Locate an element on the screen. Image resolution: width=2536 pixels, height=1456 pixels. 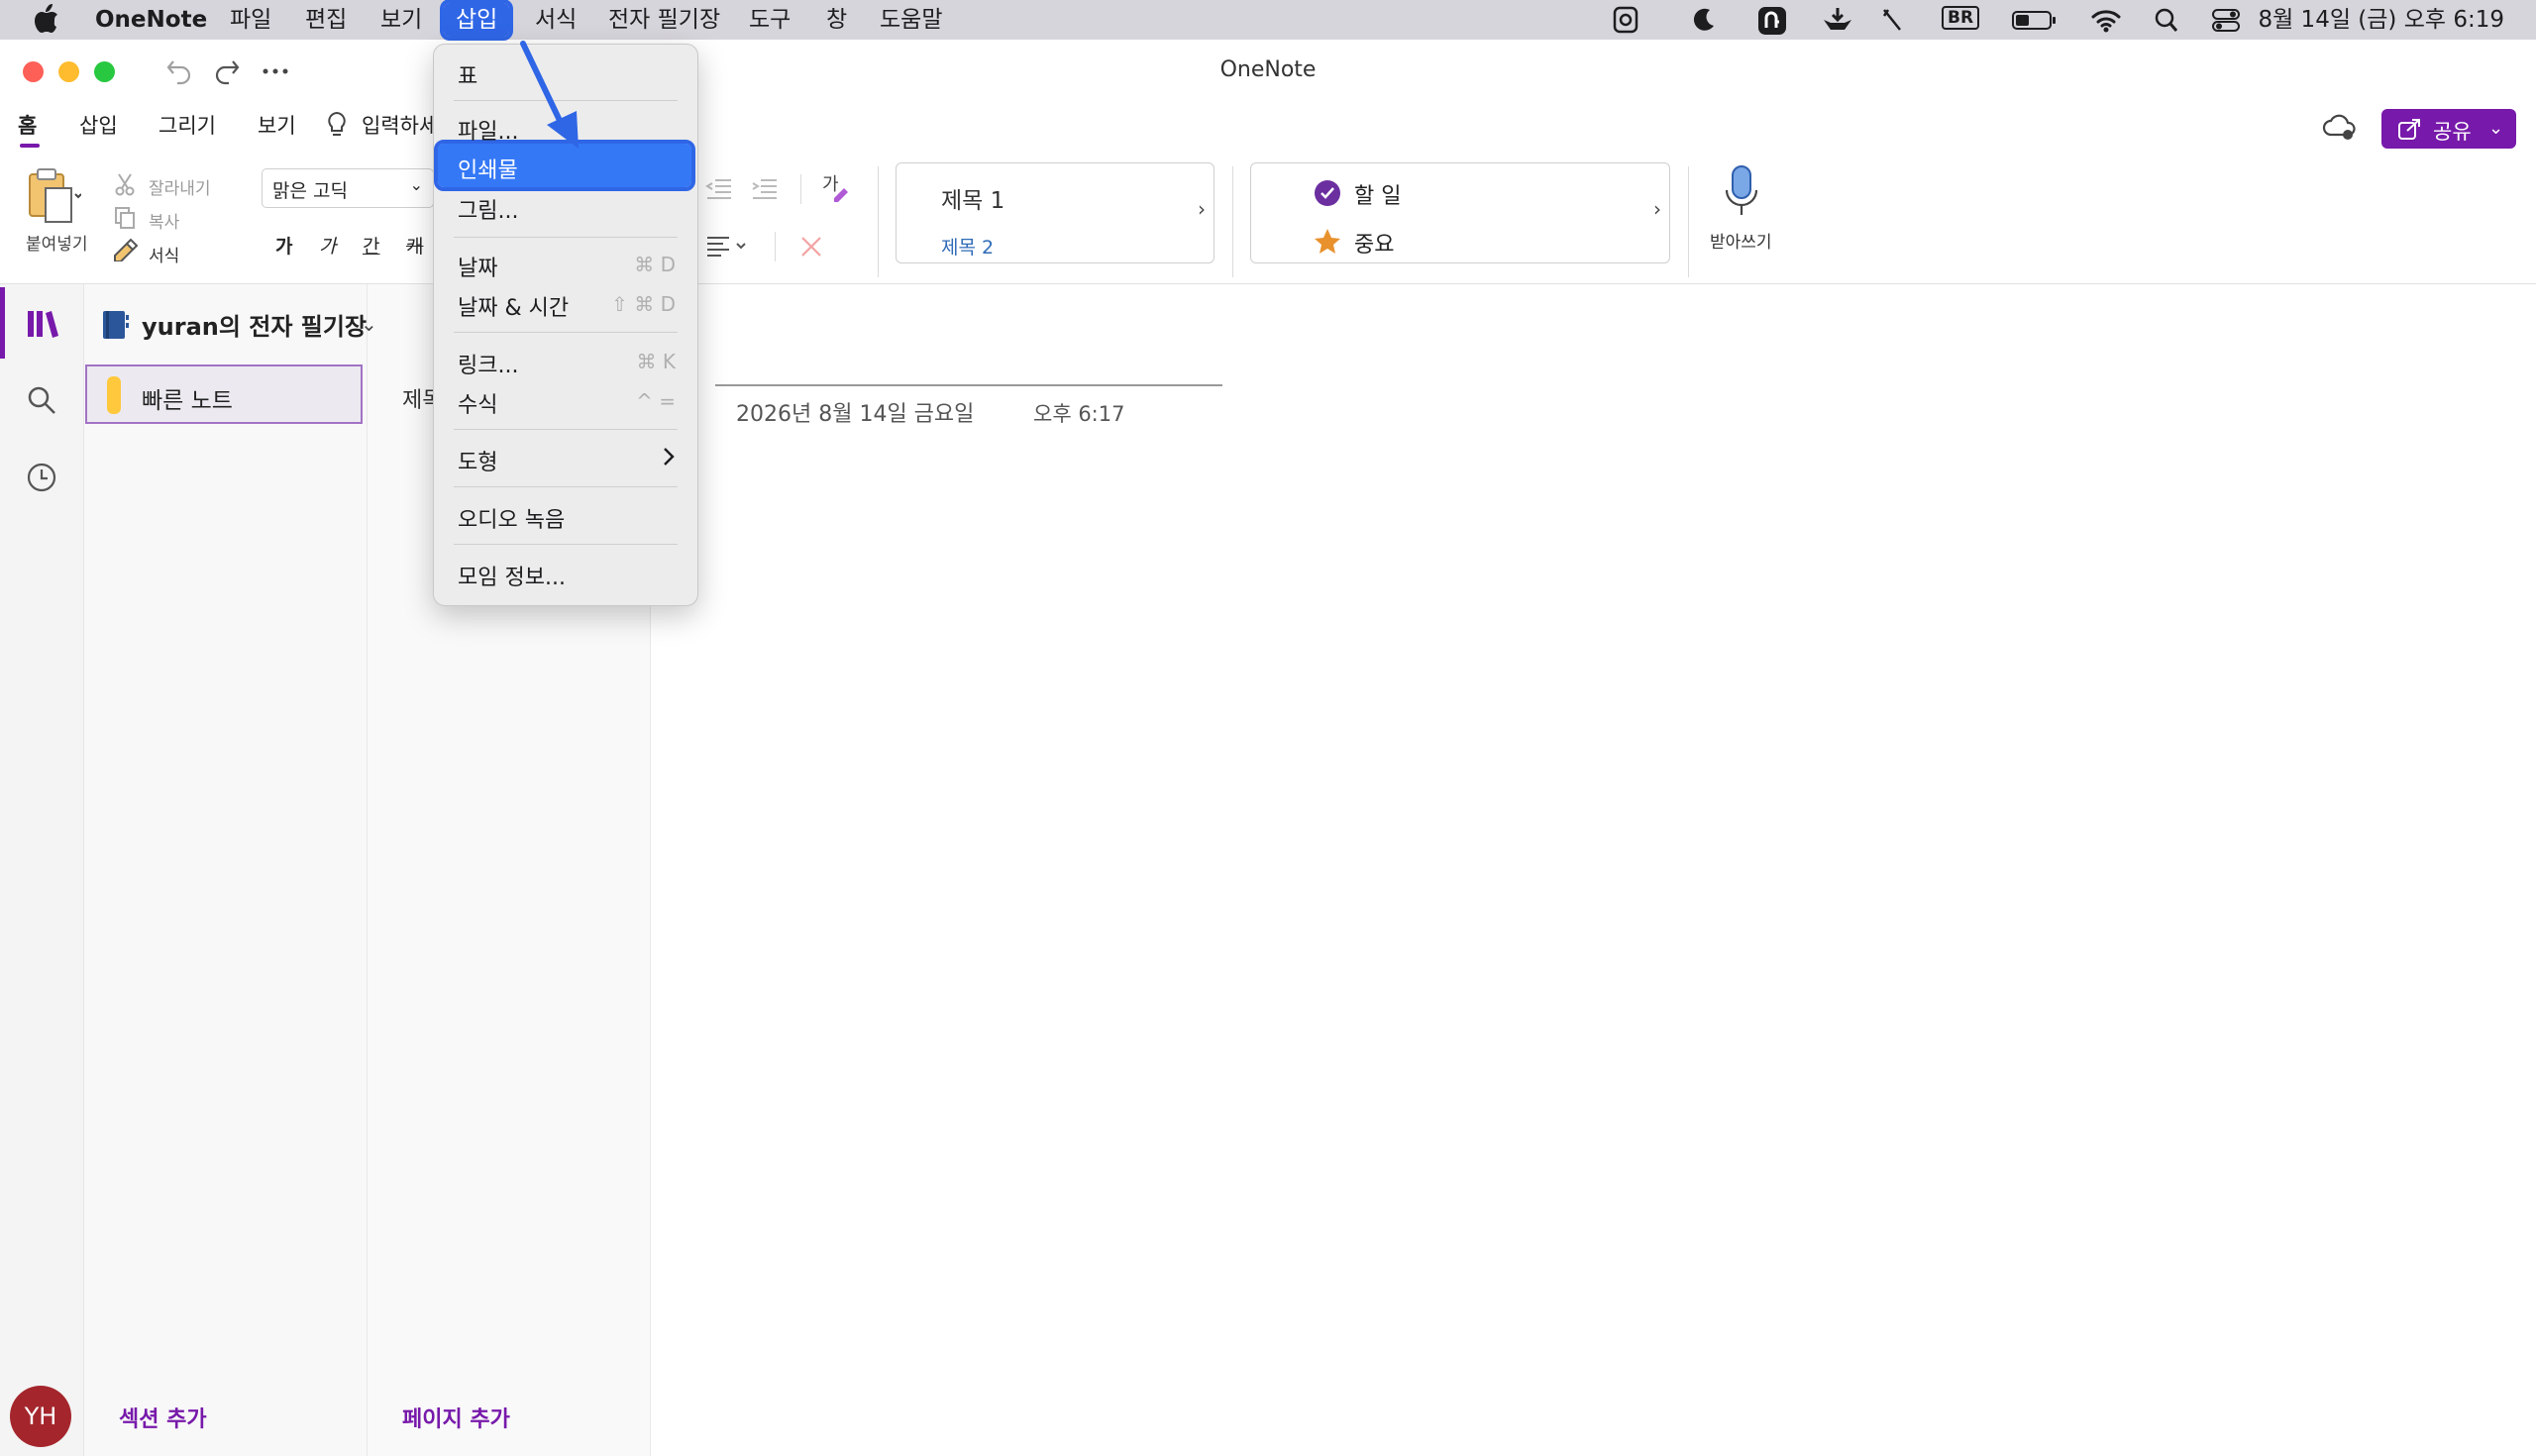
styles-expand-chevron-icon: › is located at coordinates (1202, 209).